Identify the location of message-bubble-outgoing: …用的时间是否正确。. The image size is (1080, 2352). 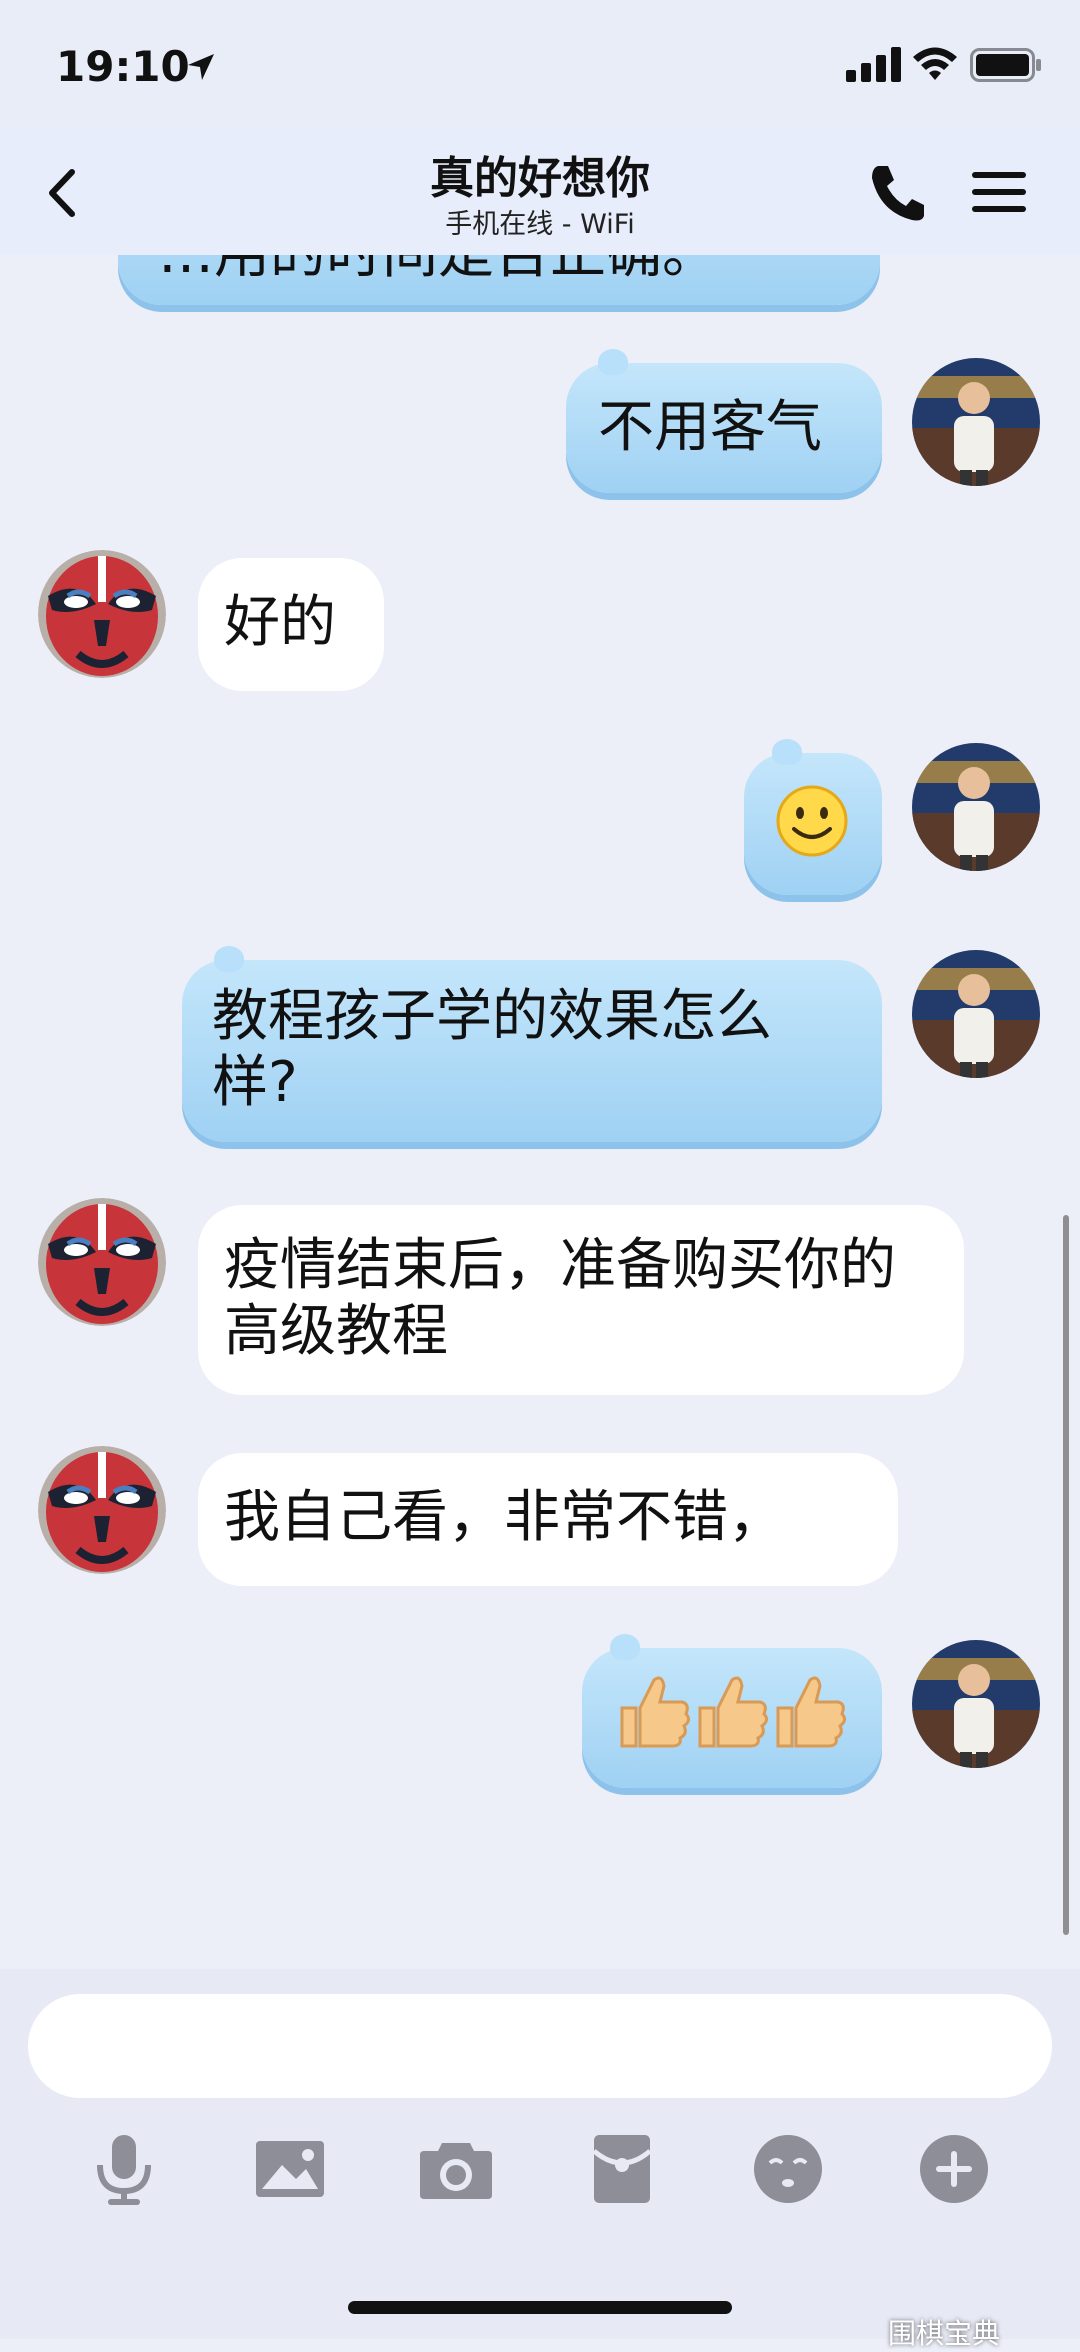
(499, 280).